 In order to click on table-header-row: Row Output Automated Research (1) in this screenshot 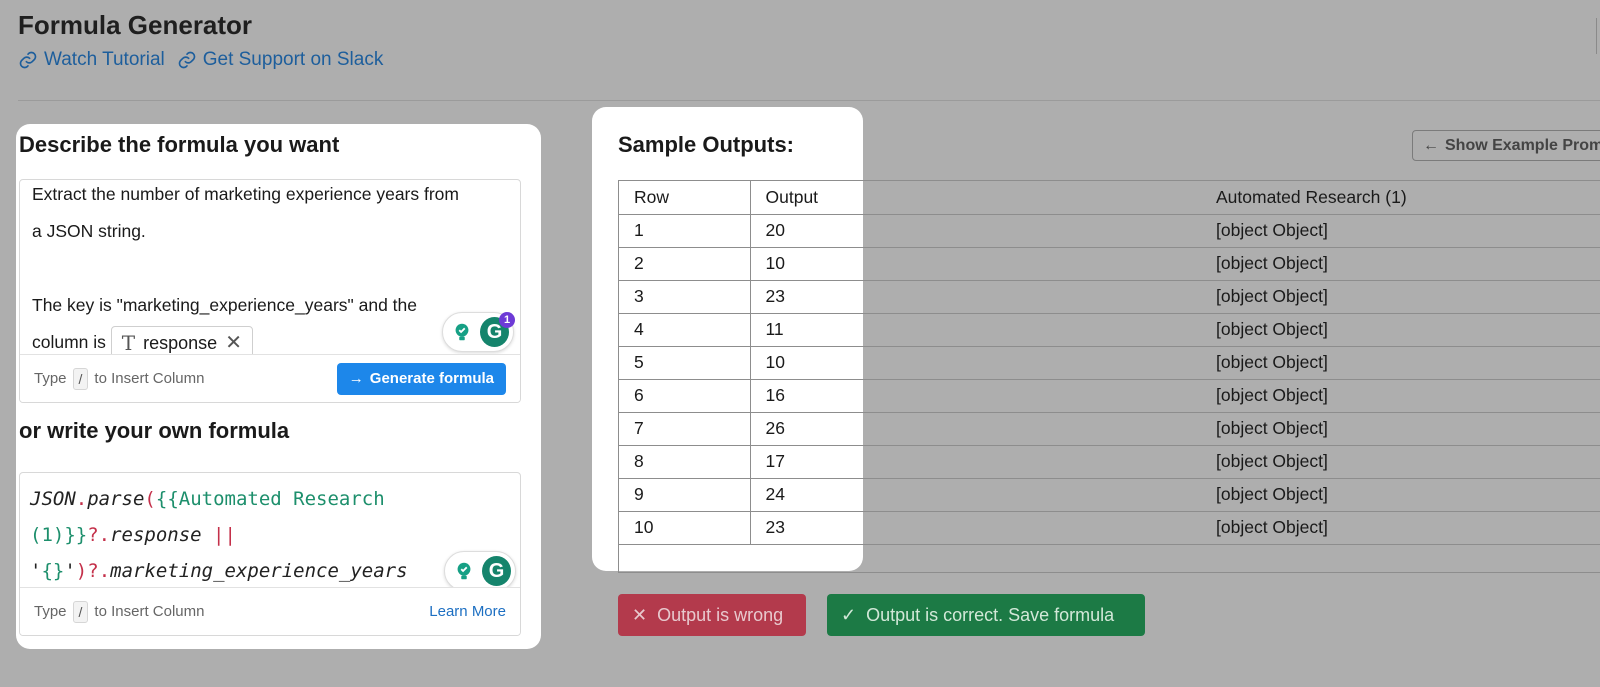, I will do `click(1109, 198)`.